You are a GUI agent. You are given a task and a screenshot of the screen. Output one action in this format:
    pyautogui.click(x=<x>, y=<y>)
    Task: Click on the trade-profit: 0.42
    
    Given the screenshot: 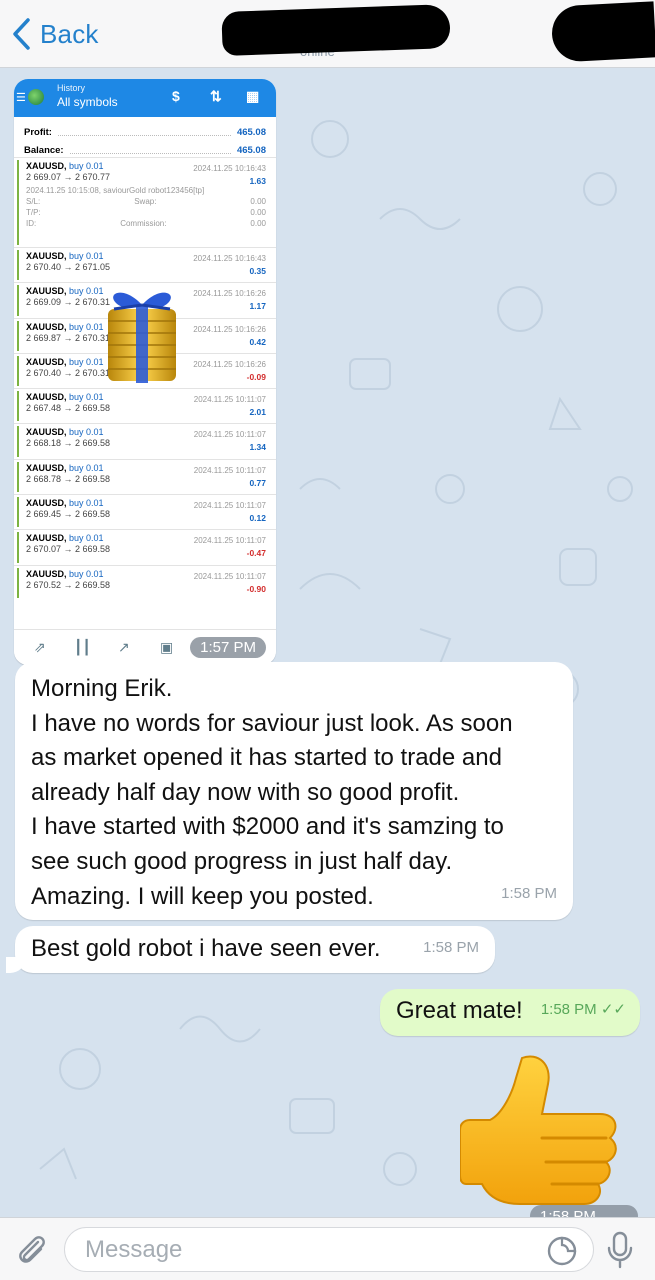 What is the action you would take?
    pyautogui.click(x=257, y=341)
    